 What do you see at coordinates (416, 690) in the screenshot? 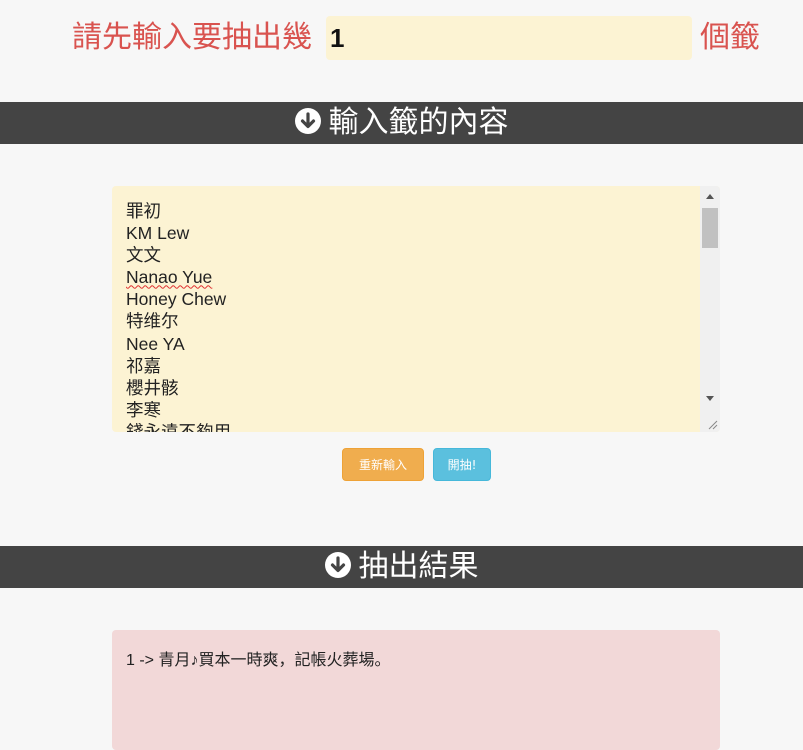
I see `result-box: 1 -> 青月♪買本一時爽，記帳火葬場。` at bounding box center [416, 690].